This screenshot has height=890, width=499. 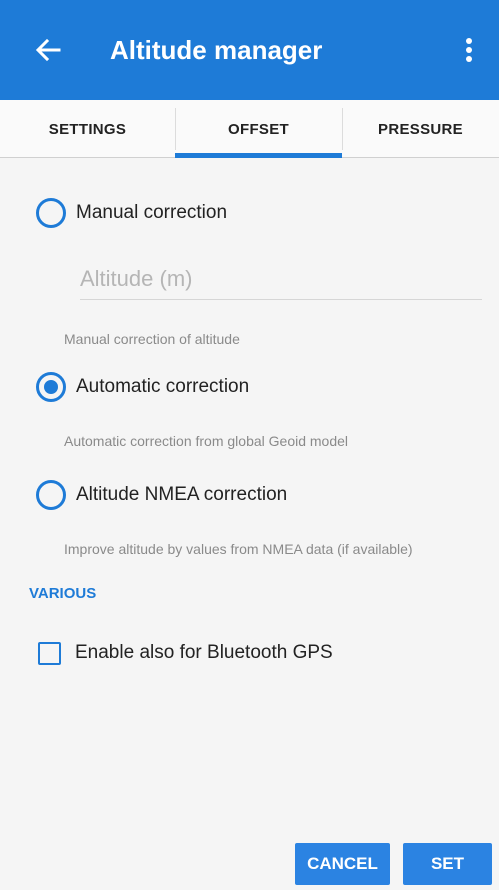 I want to click on more-vertical-icon, so click(x=469, y=50).